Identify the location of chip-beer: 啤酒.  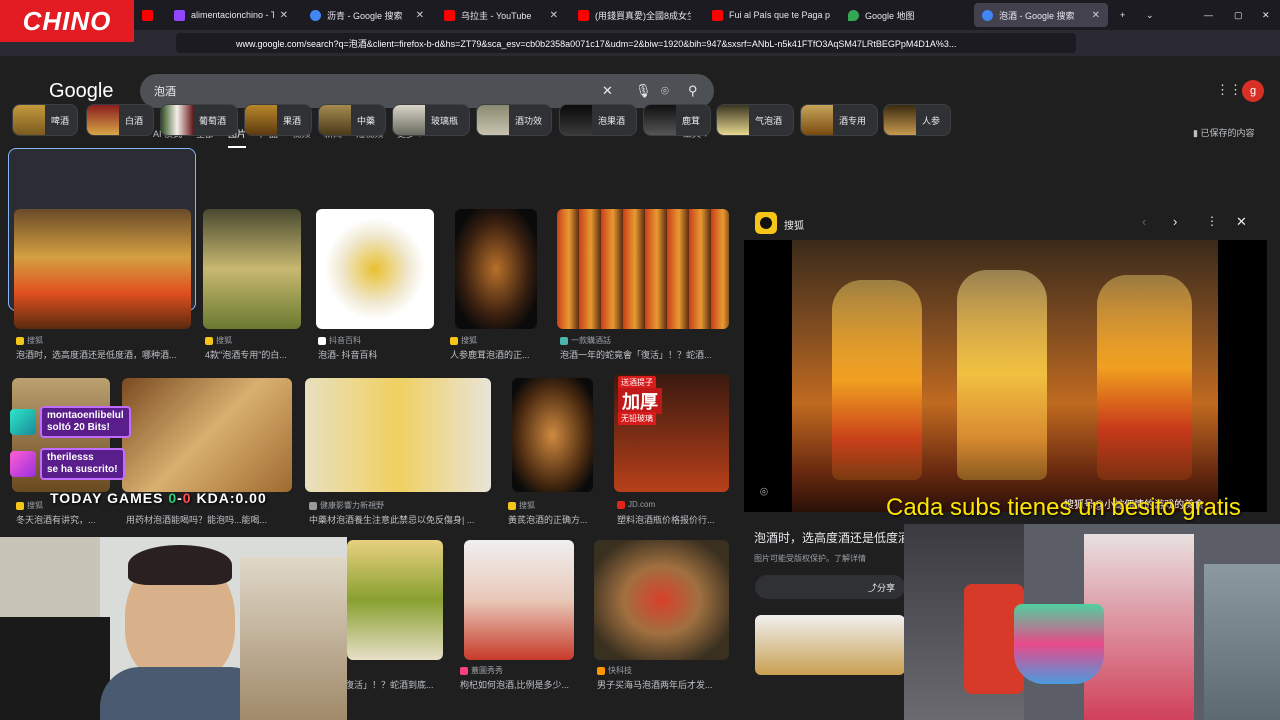
(45, 120).